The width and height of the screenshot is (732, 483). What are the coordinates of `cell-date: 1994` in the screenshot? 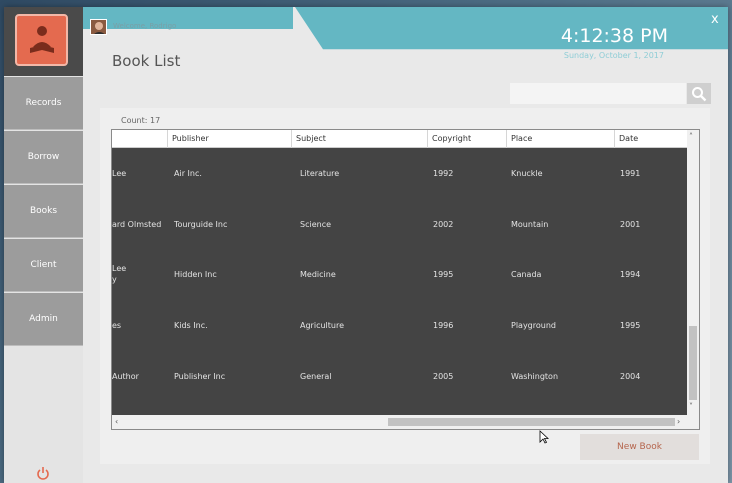 It's located at (630, 274).